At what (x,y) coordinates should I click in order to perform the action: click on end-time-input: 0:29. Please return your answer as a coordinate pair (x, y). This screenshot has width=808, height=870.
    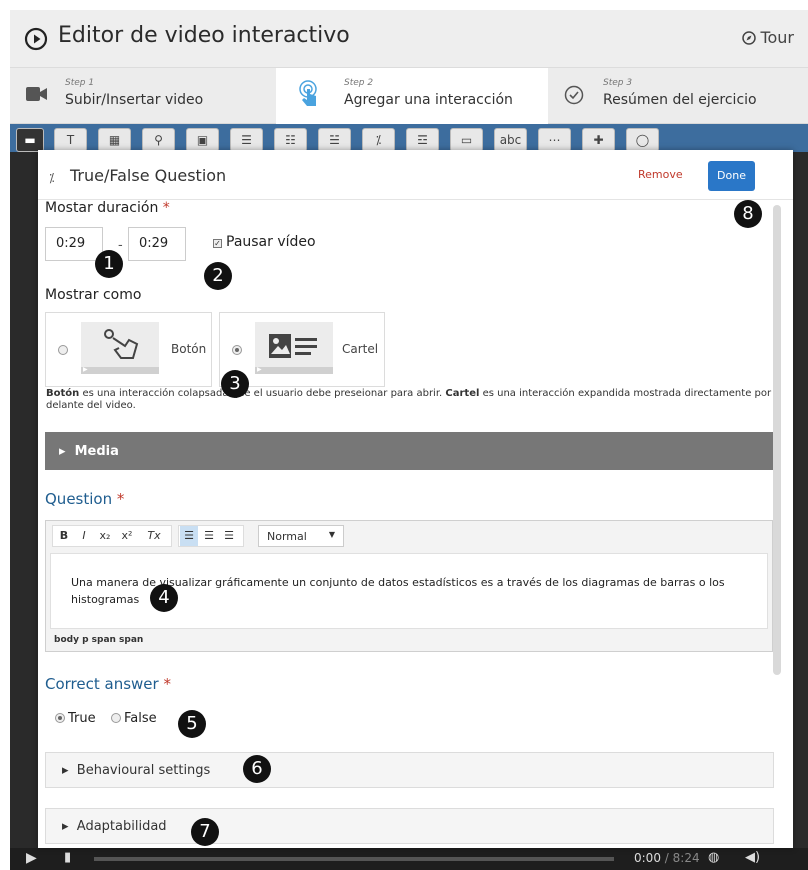
    Looking at the image, I should click on (157, 244).